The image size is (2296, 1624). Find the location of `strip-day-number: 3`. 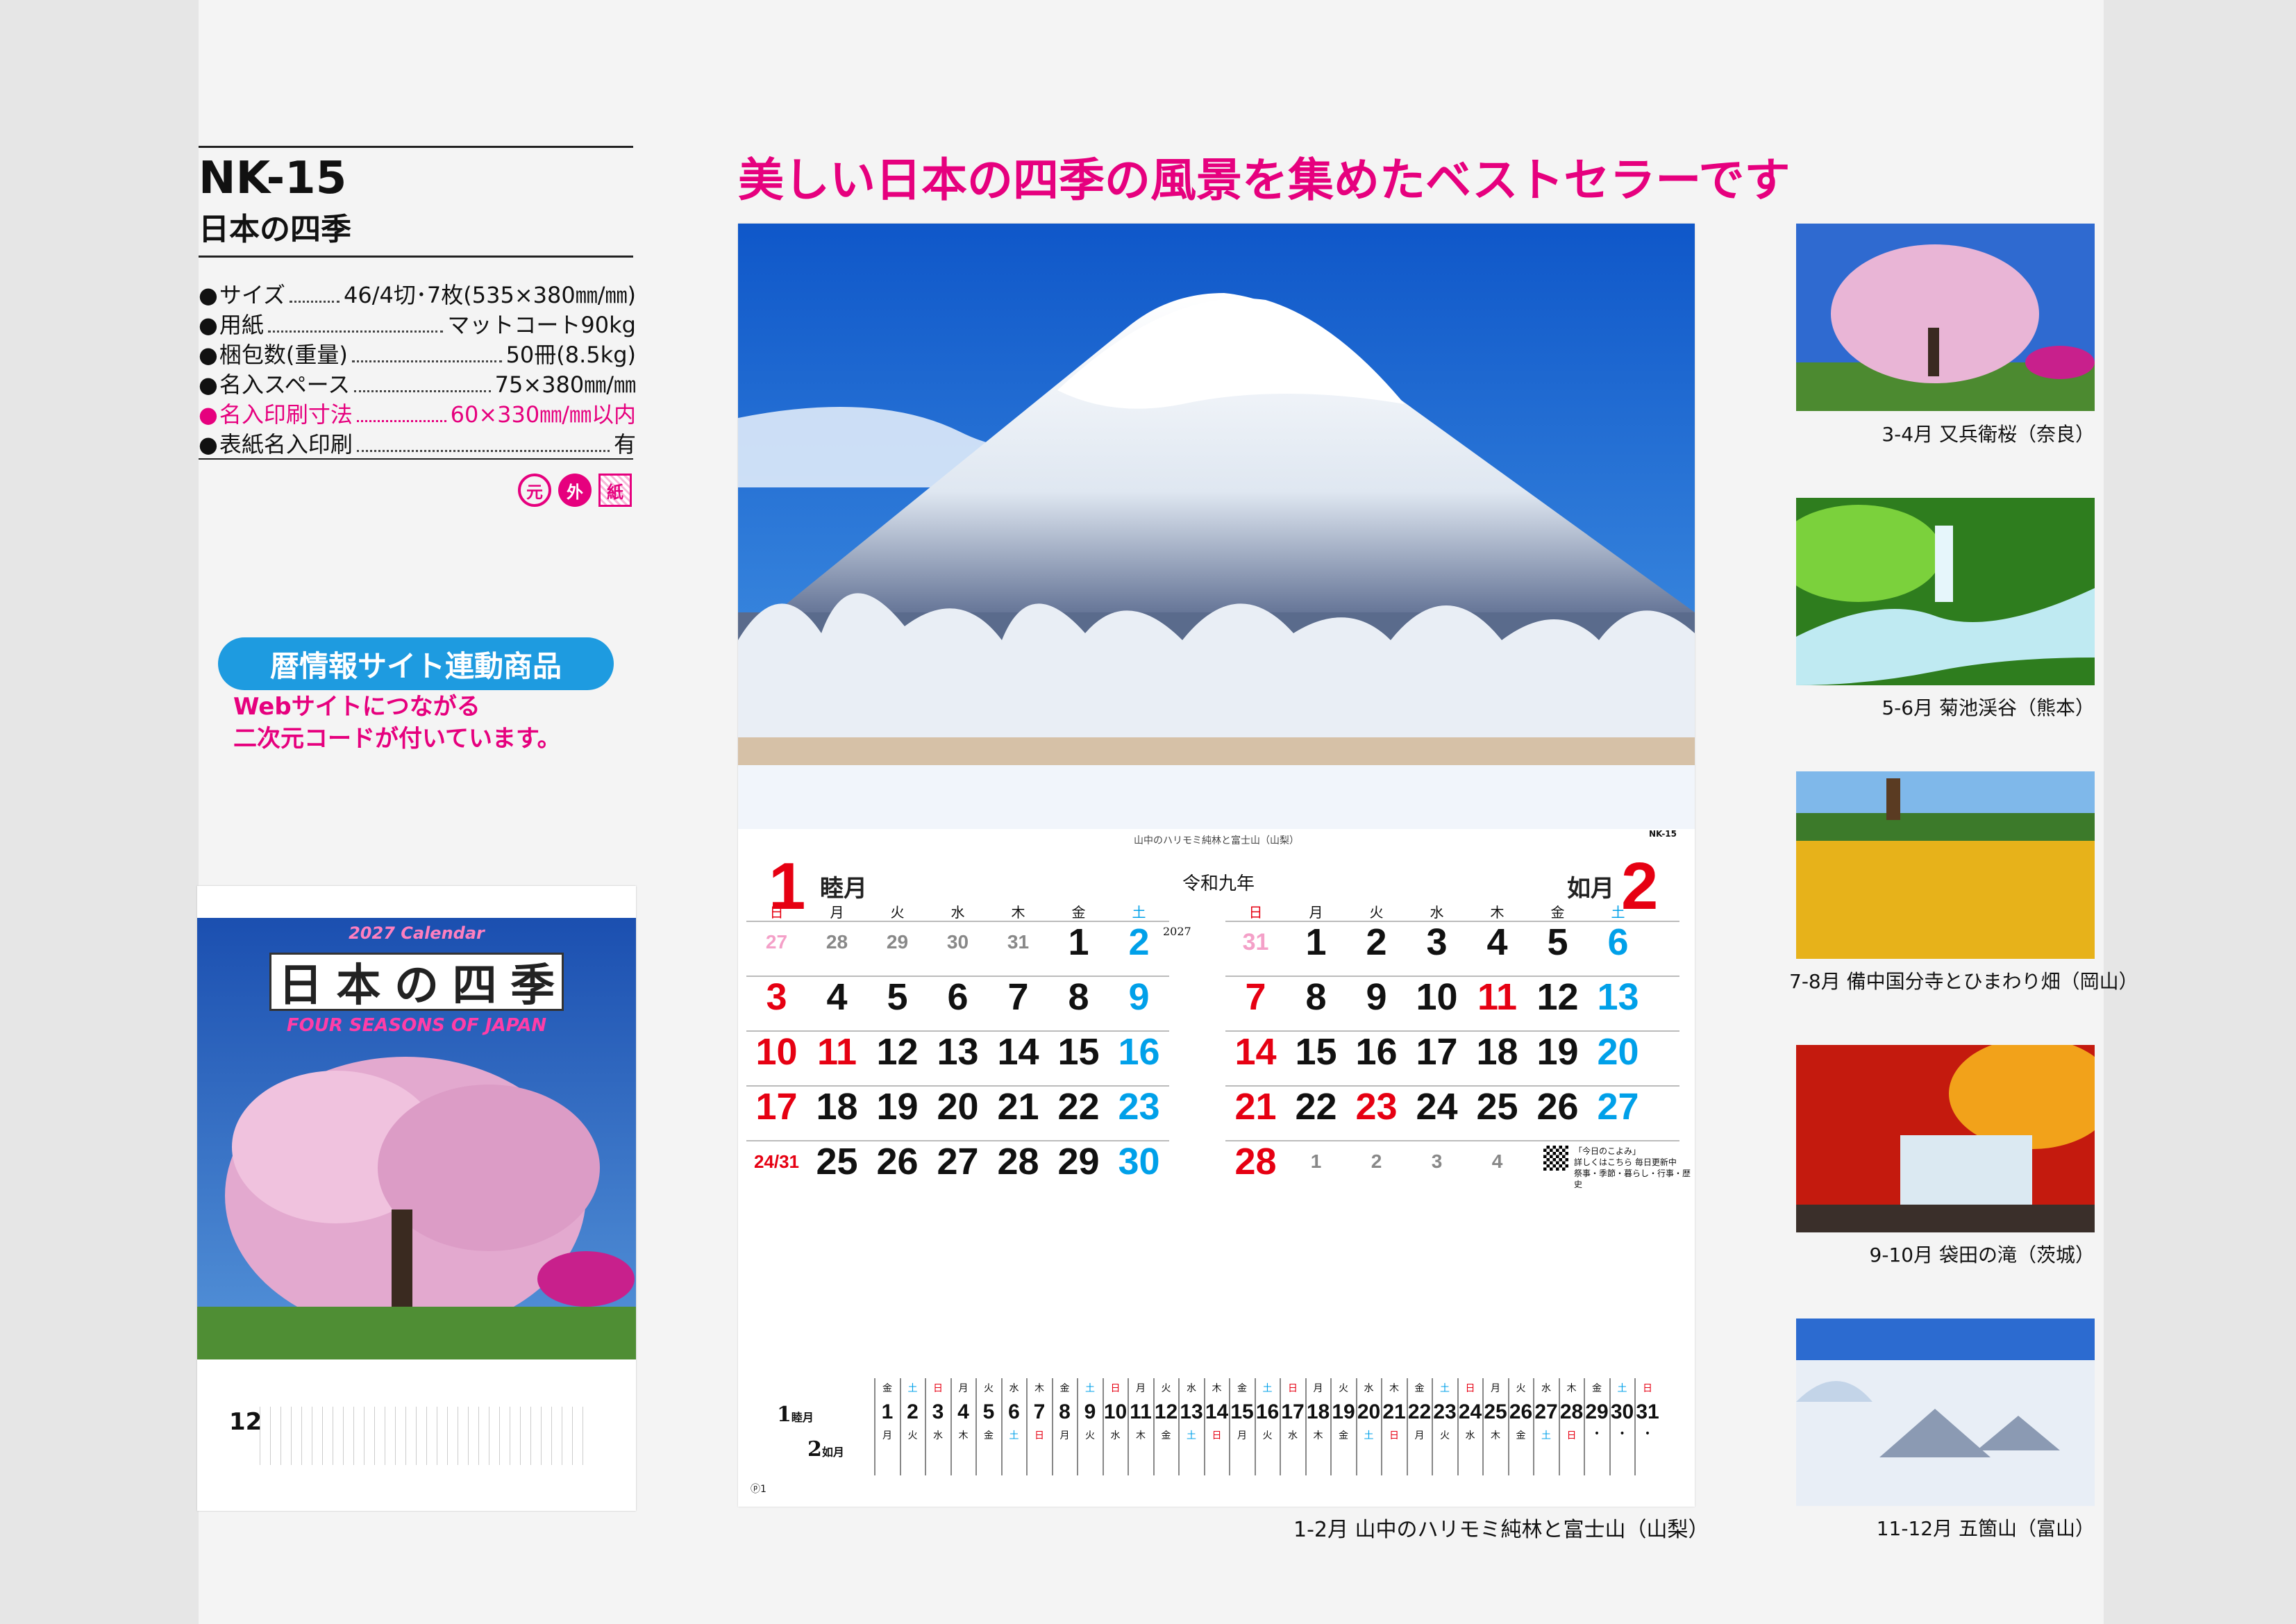

strip-day-number: 3 is located at coordinates (938, 1412).